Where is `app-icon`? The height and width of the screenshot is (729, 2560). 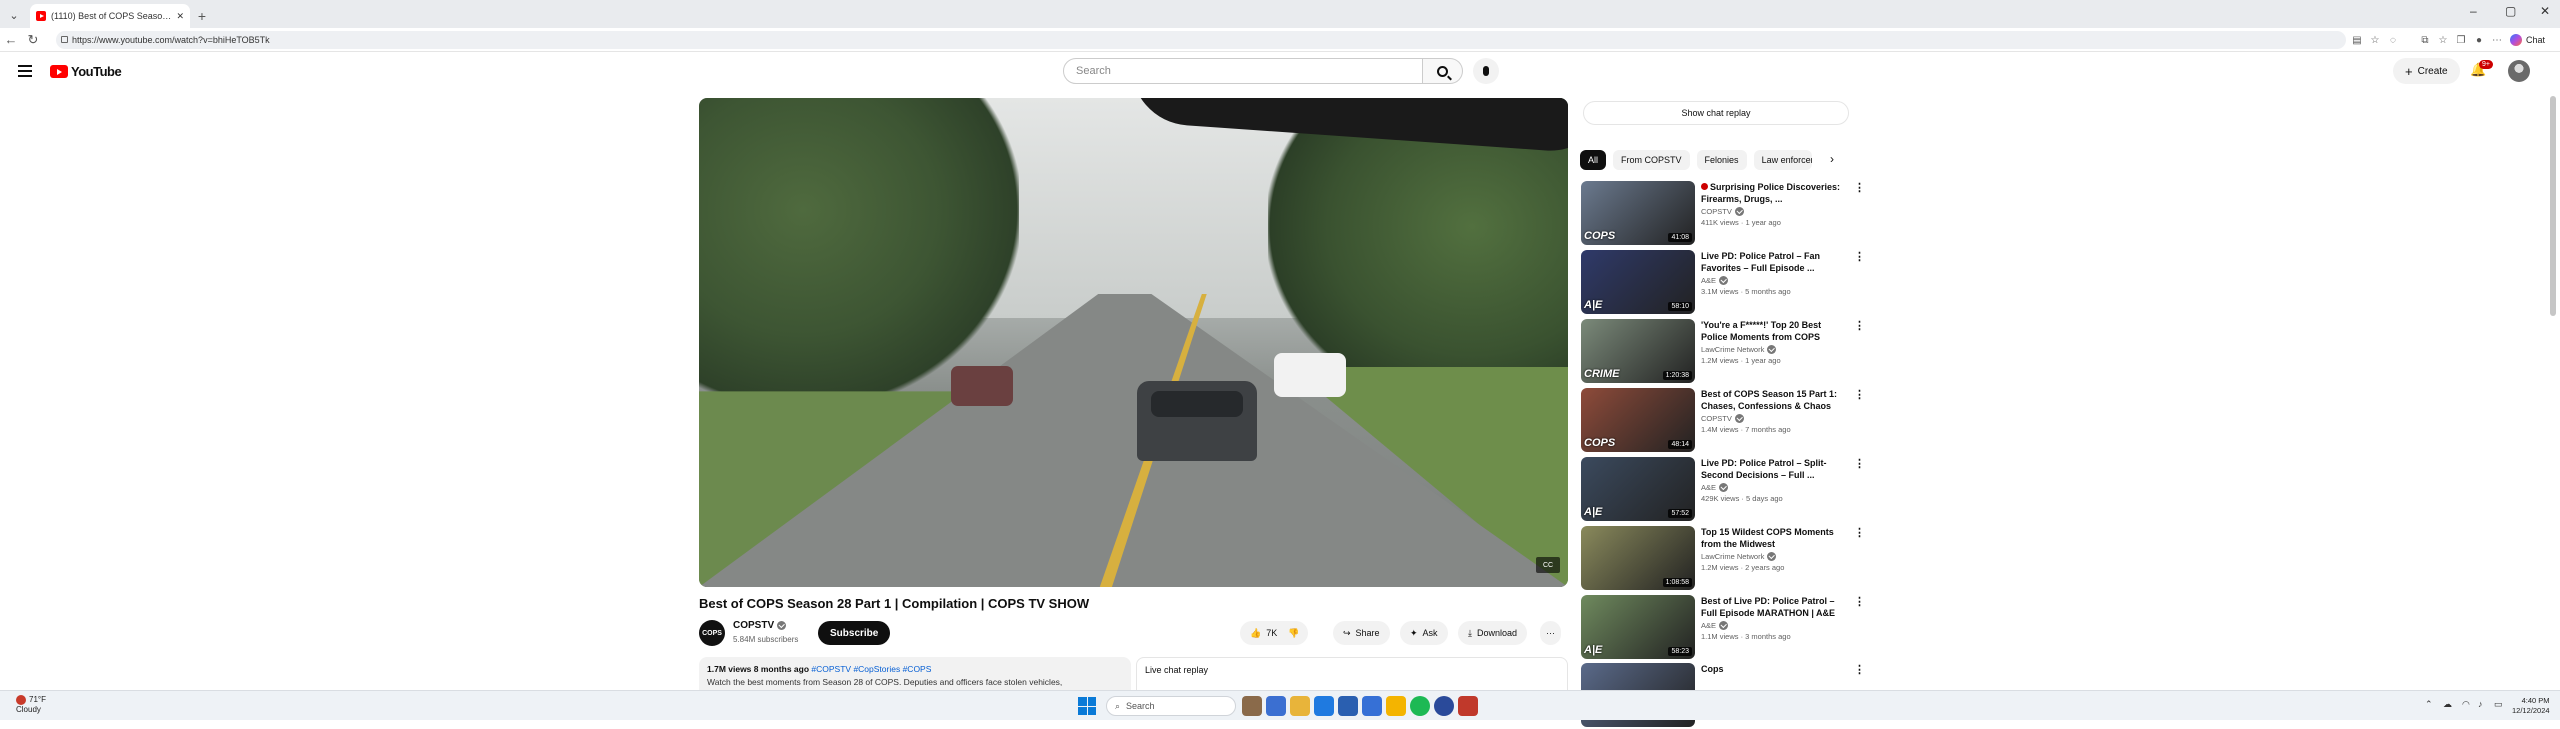 app-icon is located at coordinates (1444, 706).